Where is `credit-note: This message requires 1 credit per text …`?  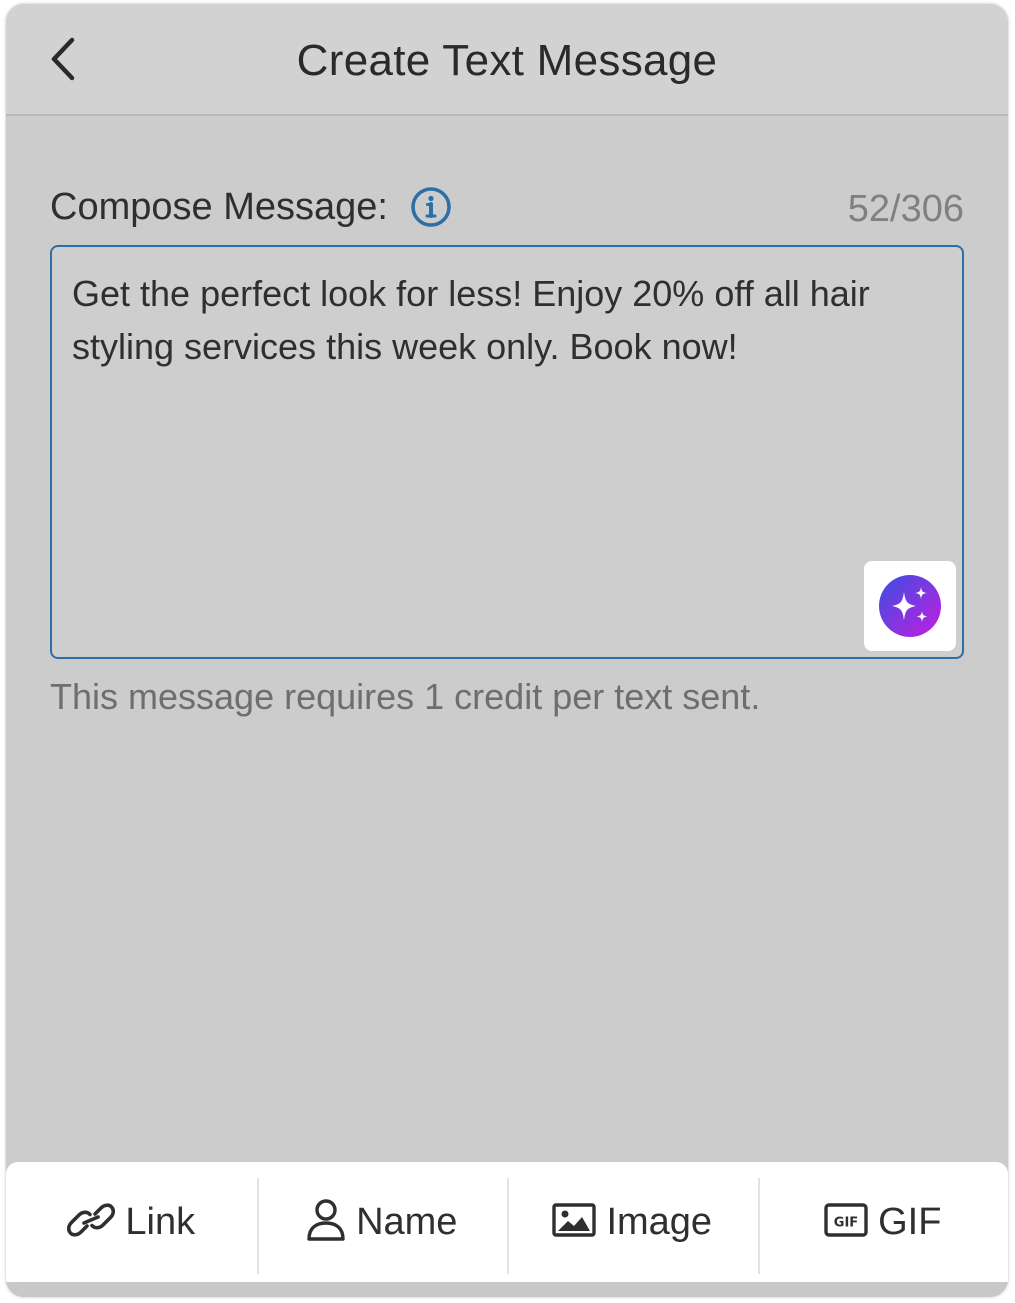 credit-note: This message requires 1 credit per text … is located at coordinates (405, 696).